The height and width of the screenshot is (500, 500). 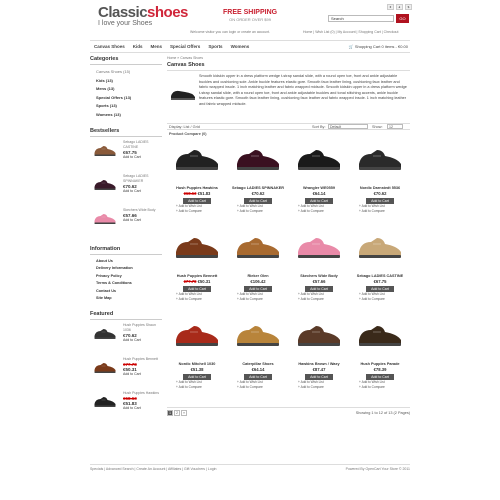 What do you see at coordinates (197, 369) in the screenshot?
I see `product-price: €51.38` at bounding box center [197, 369].